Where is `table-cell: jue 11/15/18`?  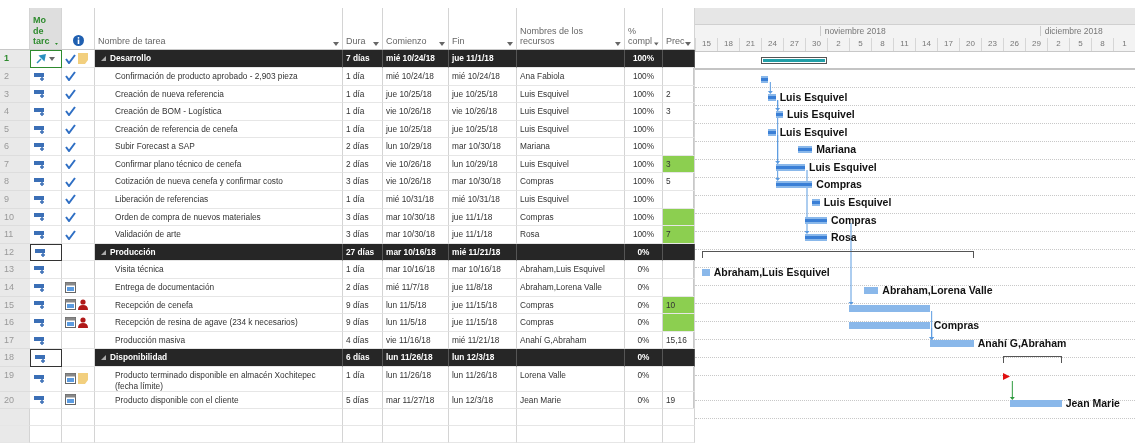 table-cell: jue 11/15/18 is located at coordinates (483, 305).